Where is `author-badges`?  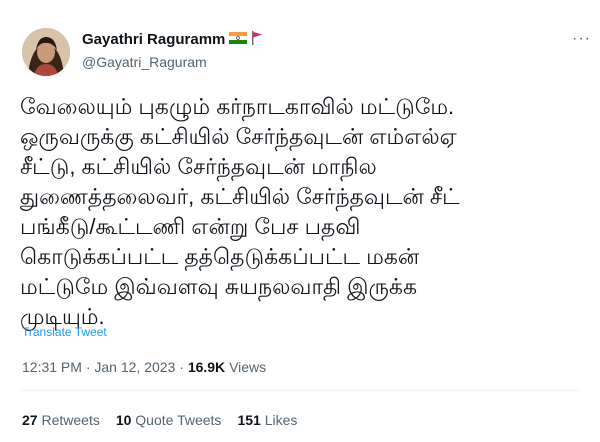 author-badges is located at coordinates (246, 38).